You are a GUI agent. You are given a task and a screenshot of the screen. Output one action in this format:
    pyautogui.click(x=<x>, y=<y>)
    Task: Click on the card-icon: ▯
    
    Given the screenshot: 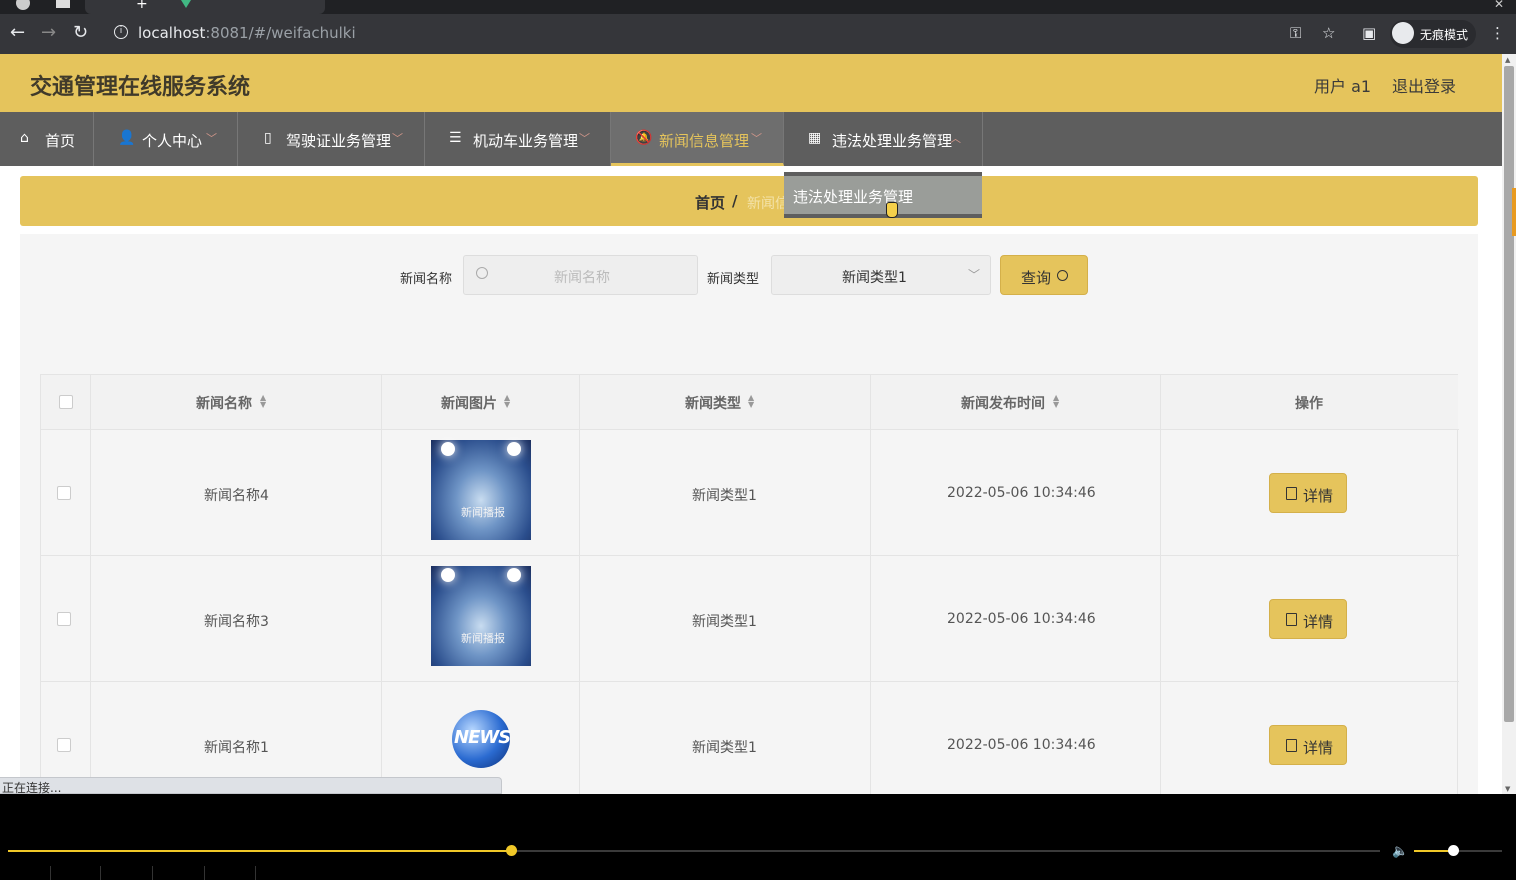 What is the action you would take?
    pyautogui.click(x=268, y=138)
    